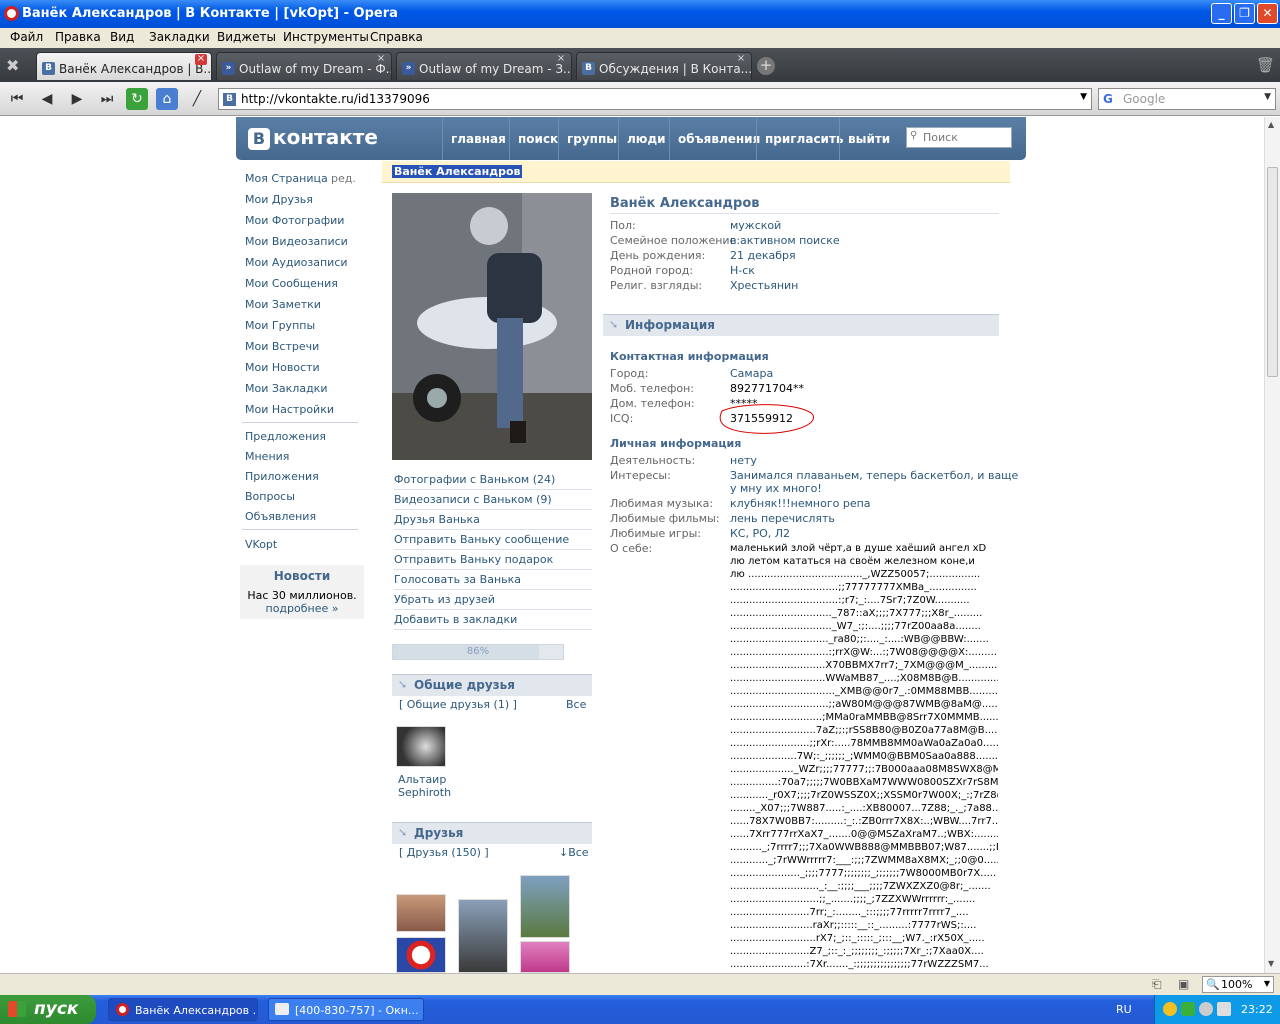  I want to click on sidebar-item-notes: Мои Заметки, so click(283, 304).